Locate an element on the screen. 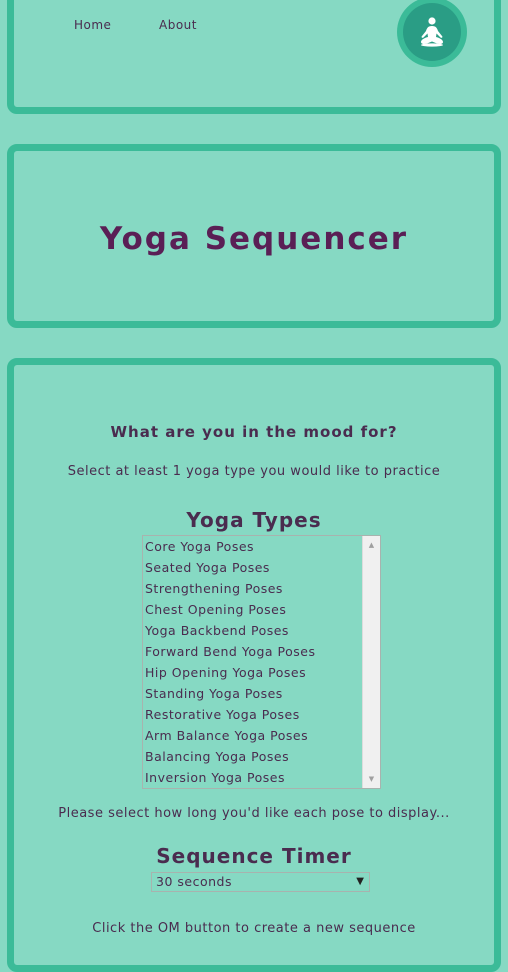 Image resolution: width=508 pixels, height=972 pixels. yoga-type-option: Forward Bend Yoga Poses is located at coordinates (252, 651).